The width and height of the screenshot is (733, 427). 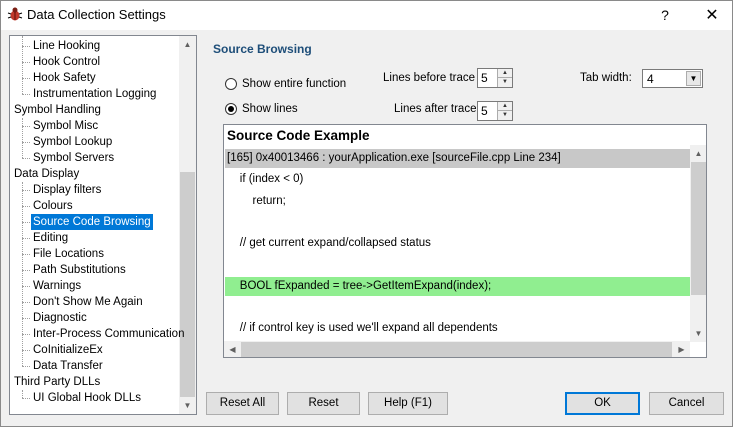 I want to click on tree-item: Third Party DLLs, so click(x=57, y=382).